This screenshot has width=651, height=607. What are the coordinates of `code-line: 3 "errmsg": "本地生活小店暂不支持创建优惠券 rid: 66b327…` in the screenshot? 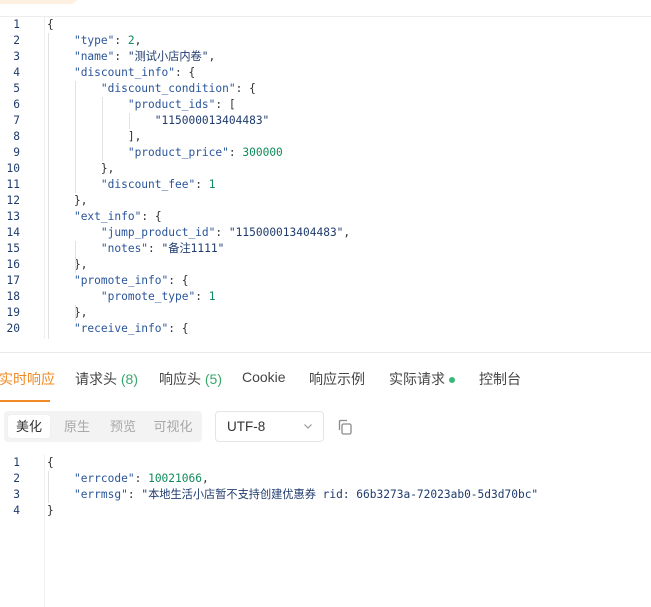 It's located at (325, 495).